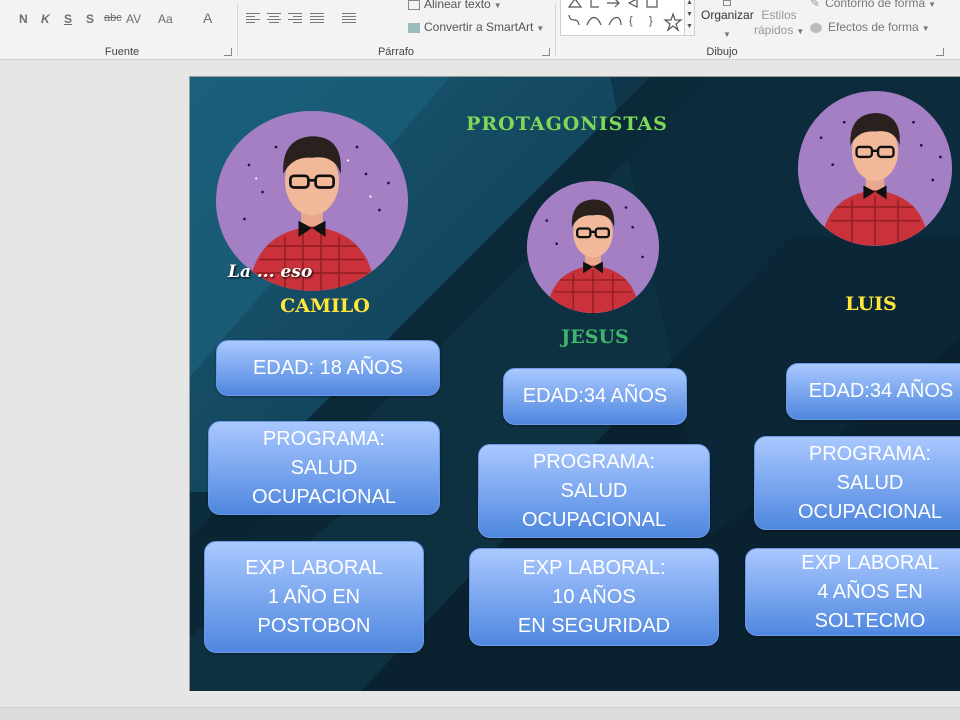 The height and width of the screenshot is (720, 960). Describe the element at coordinates (689, 18) in the screenshot. I see `gallery-scroll: ▲ ▼ ▼` at that location.